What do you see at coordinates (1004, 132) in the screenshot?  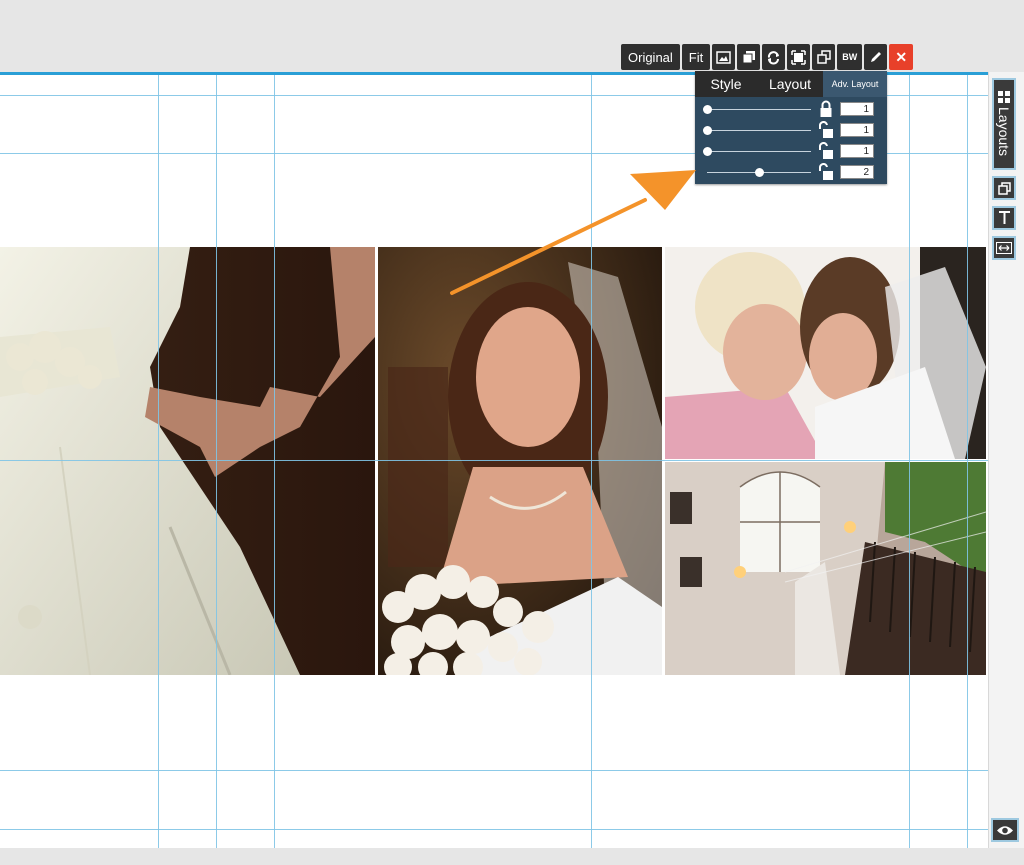 I see `layouts-label: Layouts` at bounding box center [1004, 132].